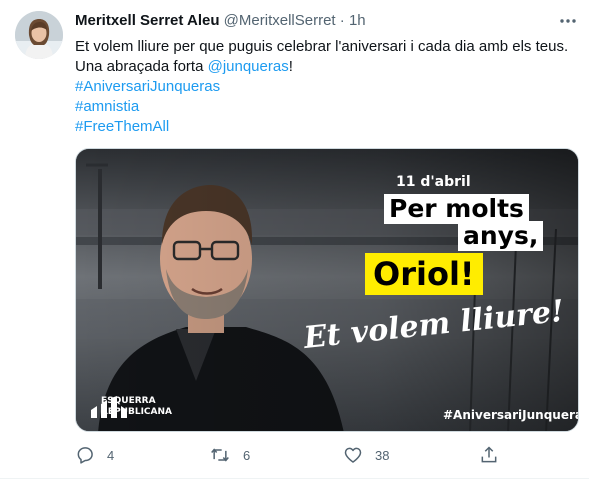  I want to click on like-count: 38, so click(382, 455).